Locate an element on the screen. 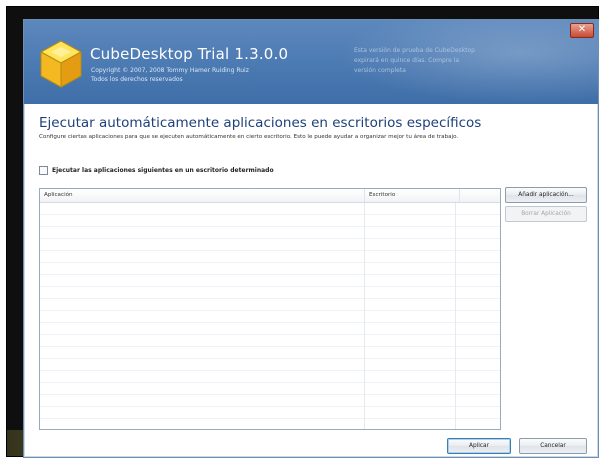 This screenshot has height=461, width=605. column-header-application: Aplicación is located at coordinates (202, 195).